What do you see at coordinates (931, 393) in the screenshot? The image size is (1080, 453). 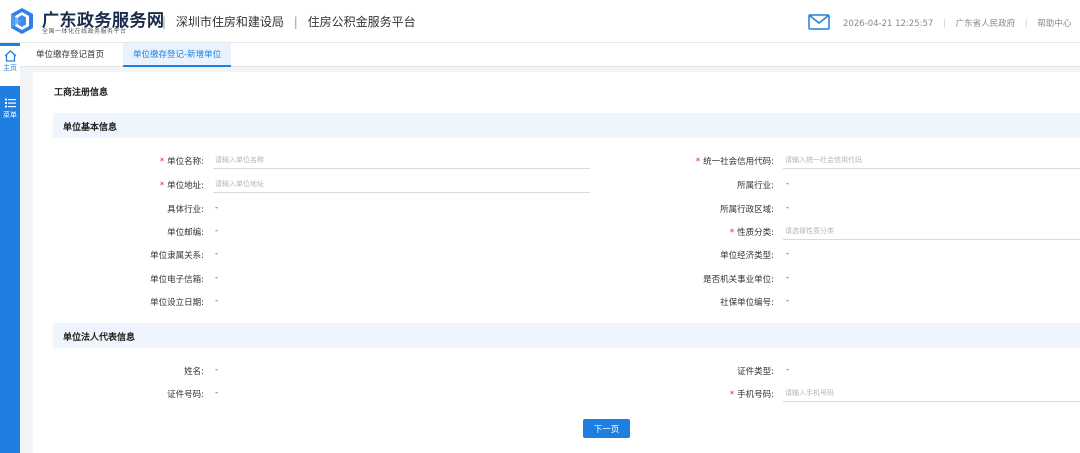 I see `mobile-input` at bounding box center [931, 393].